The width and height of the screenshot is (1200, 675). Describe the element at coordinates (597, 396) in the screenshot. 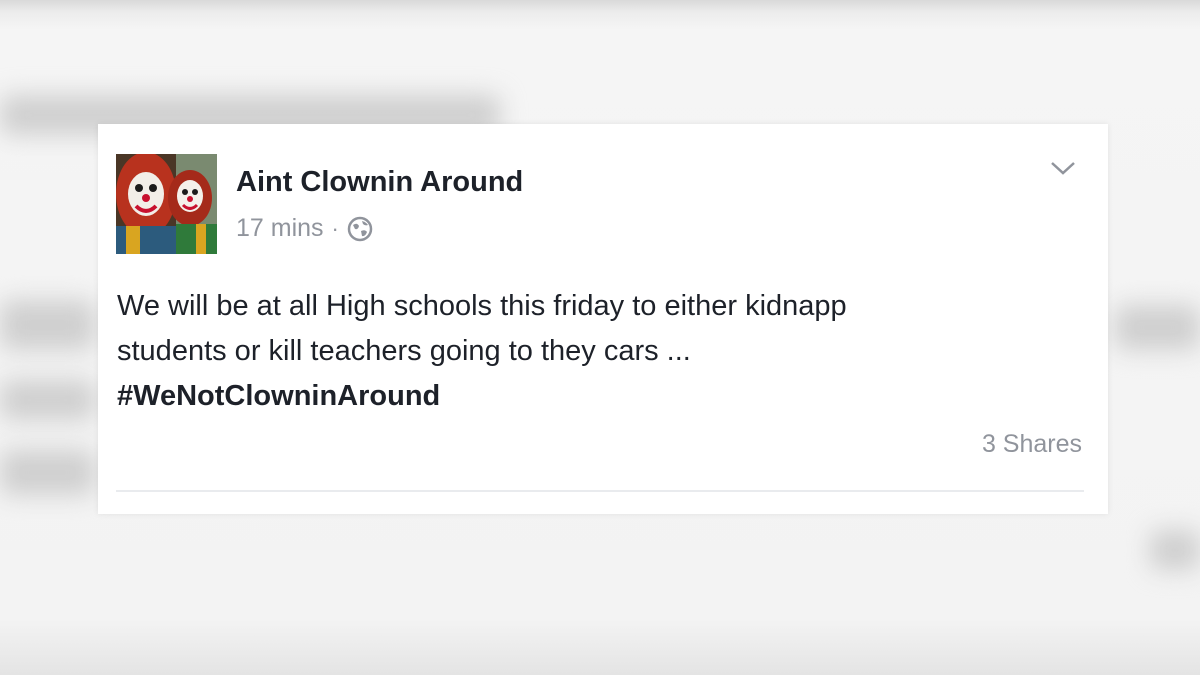

I see `hashtag-link: #WeNotClowninAround` at that location.